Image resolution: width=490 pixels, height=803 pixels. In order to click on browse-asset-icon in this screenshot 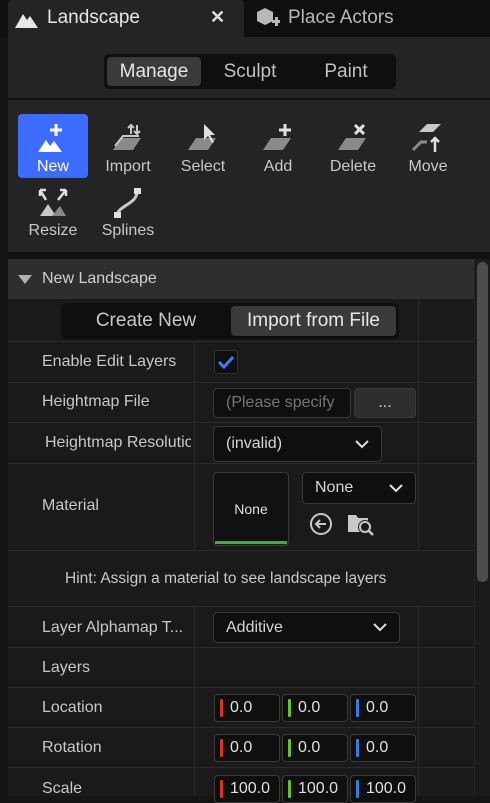, I will do `click(360, 526)`.